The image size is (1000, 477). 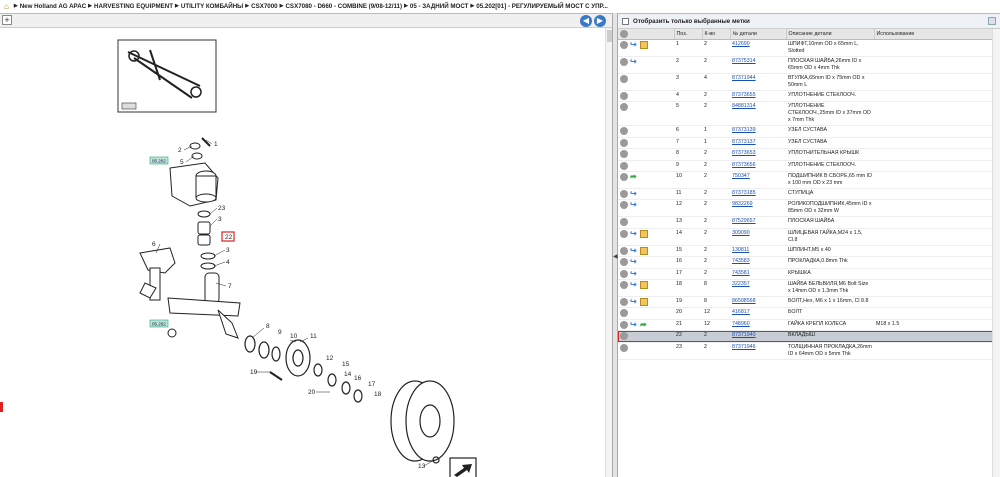 What do you see at coordinates (744, 165) in the screenshot?
I see `part-number-link: 87373656` at bounding box center [744, 165].